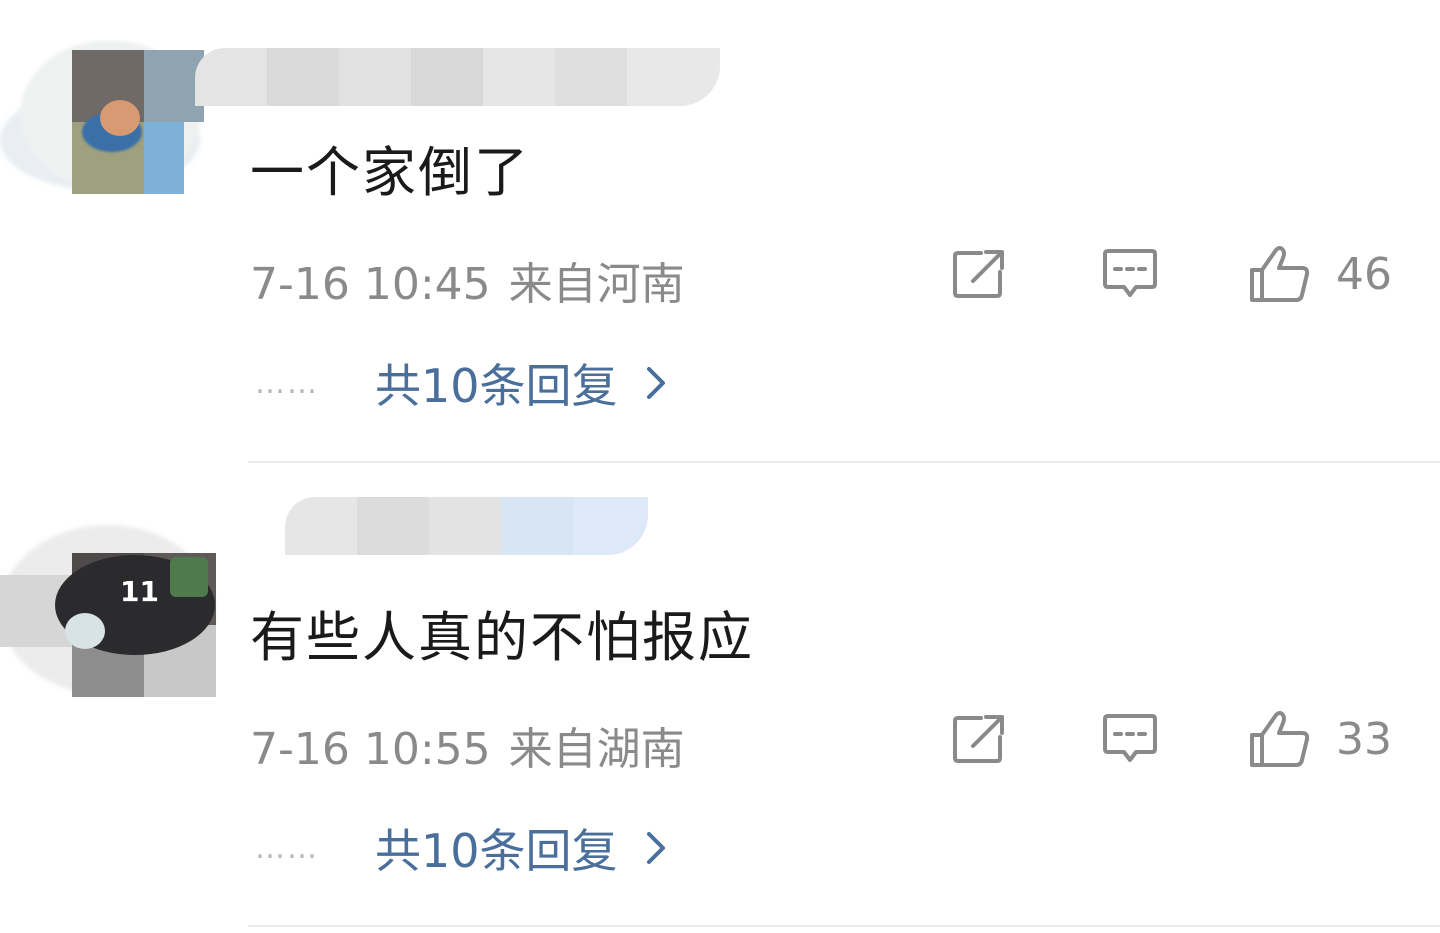  What do you see at coordinates (370, 284) in the screenshot?
I see `comment-time: 7-16 10:45` at bounding box center [370, 284].